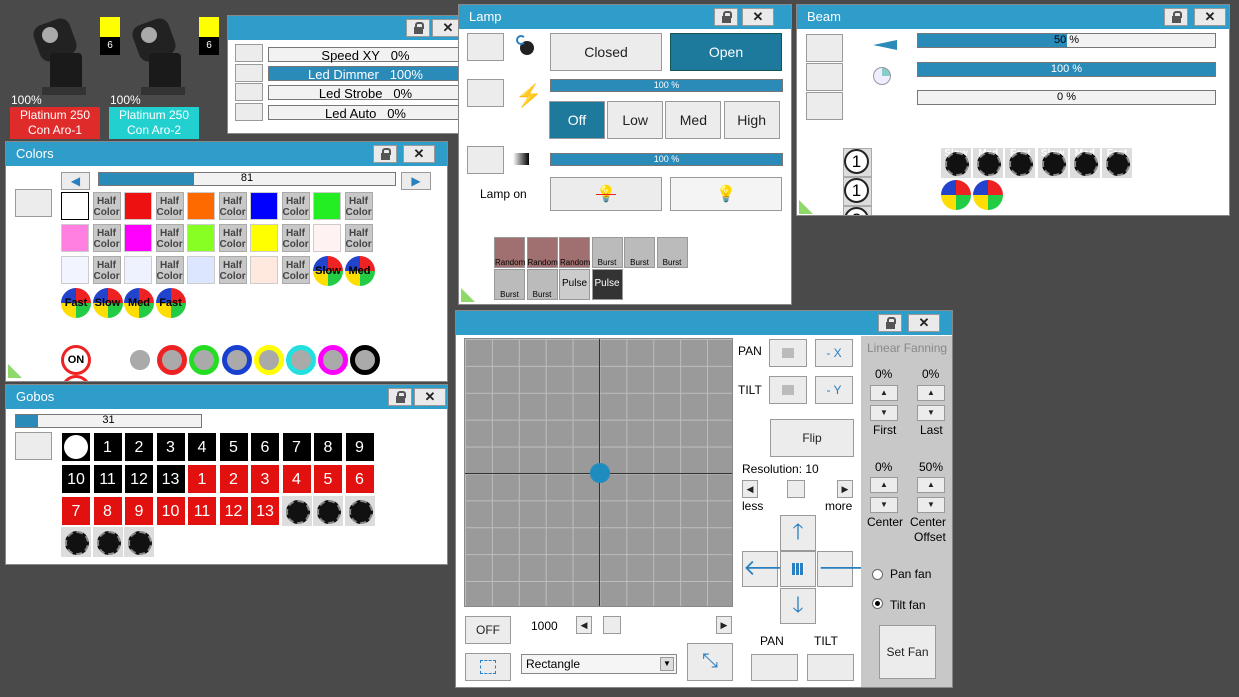  What do you see at coordinates (328, 271) in the screenshot?
I see `color-wheel-button: Slow` at bounding box center [328, 271].